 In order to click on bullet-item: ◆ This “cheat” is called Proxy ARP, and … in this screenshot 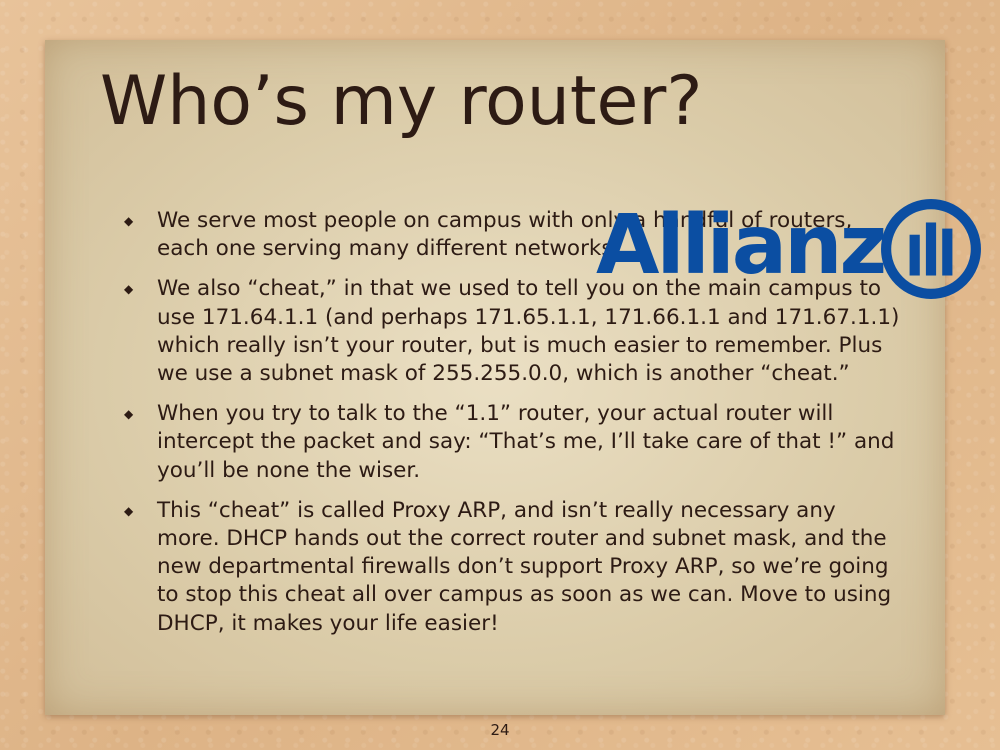, I will do `click(514, 567)`.